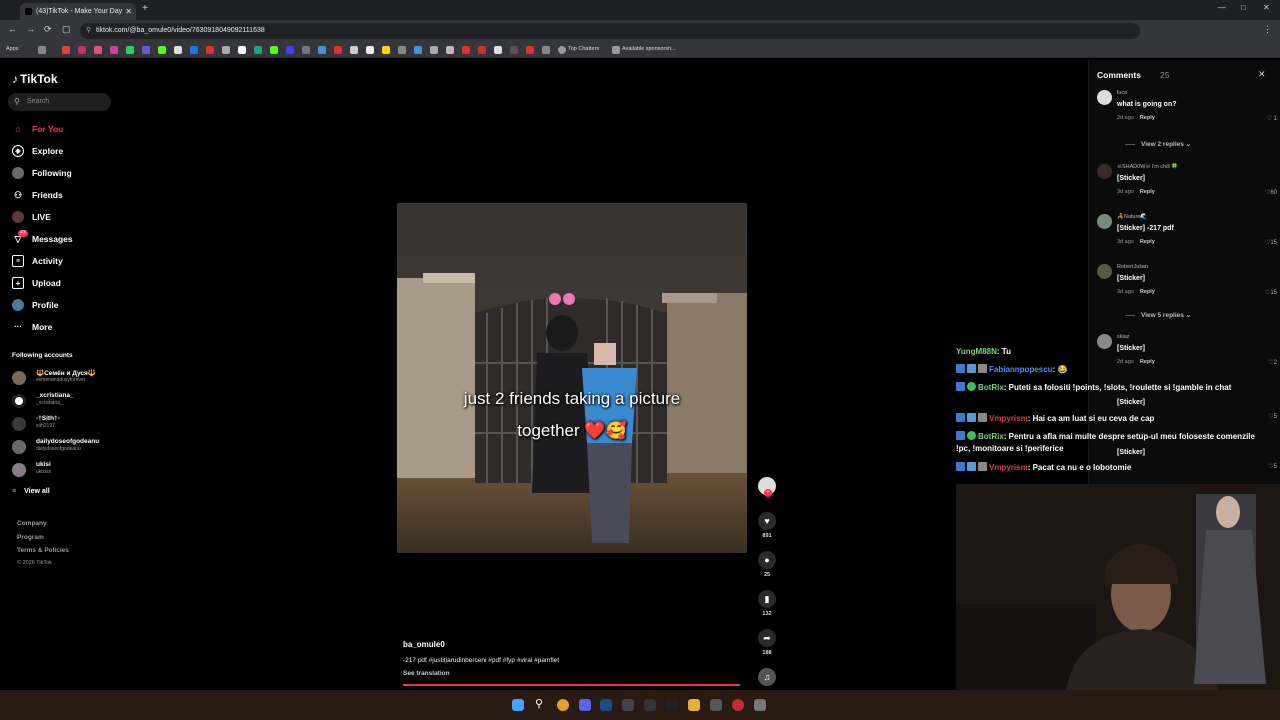 This screenshot has width=1280, height=720. Describe the element at coordinates (767, 487) in the screenshot. I see `author-avatar-button: +` at that location.